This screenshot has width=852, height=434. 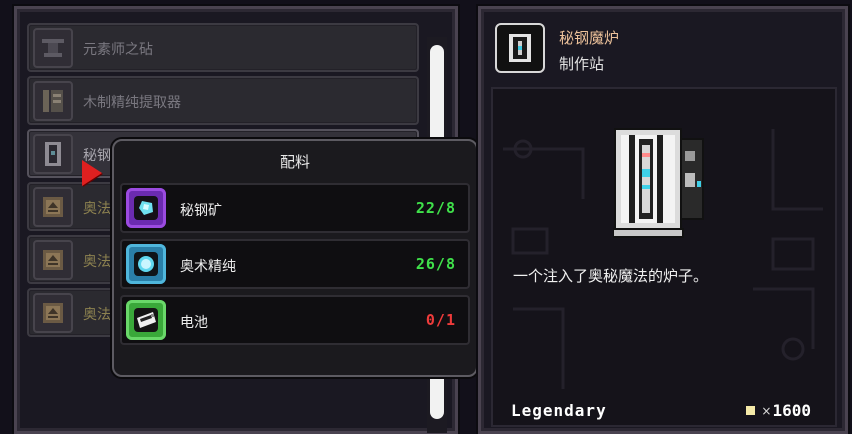 I want to click on ingredient-row: 奥术精纯 26/8, so click(x=295, y=264).